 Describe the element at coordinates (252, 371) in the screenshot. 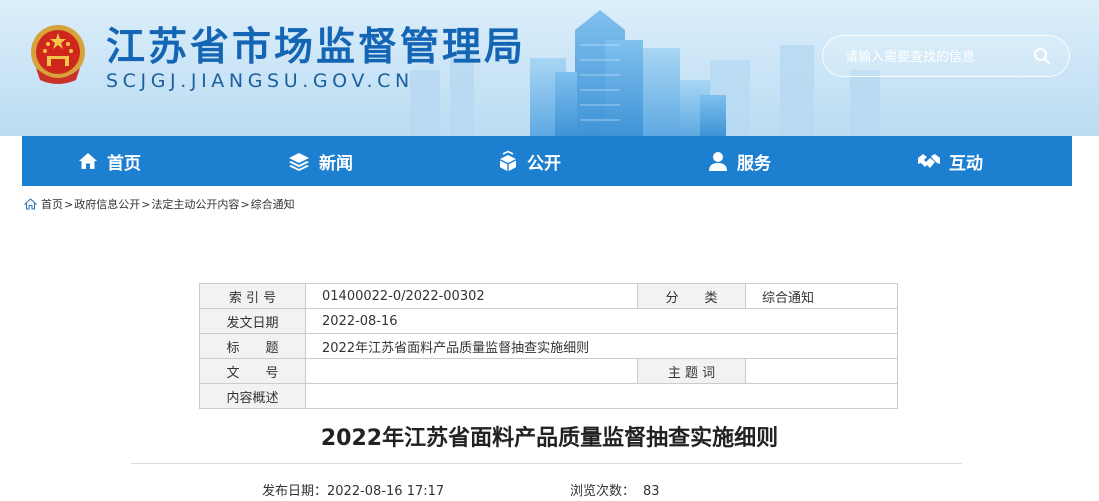

I see `docno-label: 文 号` at that location.